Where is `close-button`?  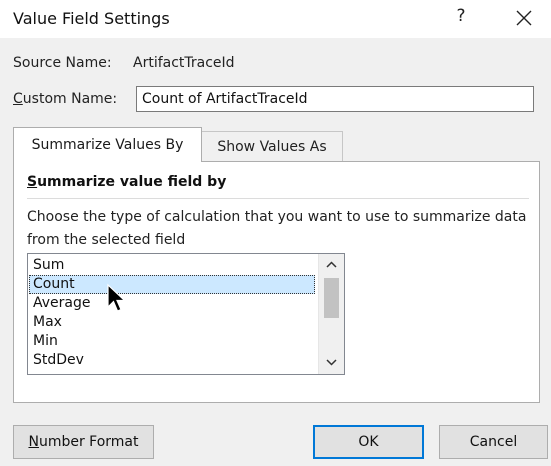 close-button is located at coordinates (524, 18).